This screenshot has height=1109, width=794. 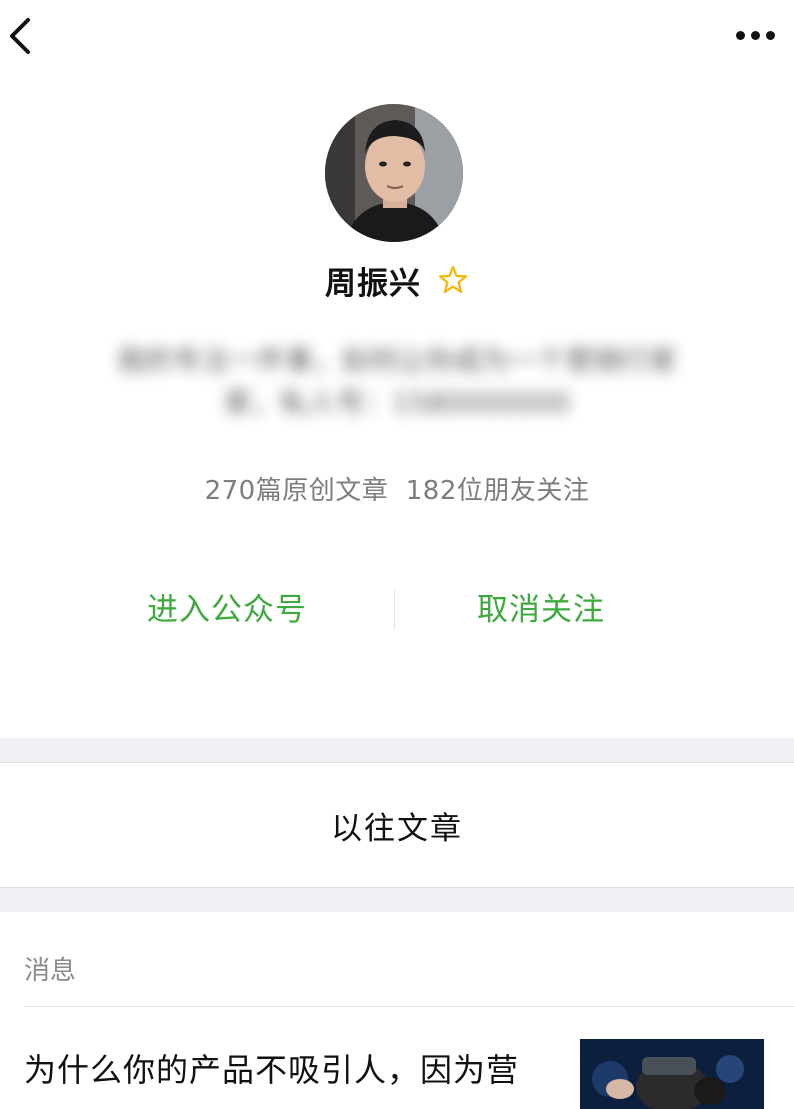 What do you see at coordinates (672, 1074) in the screenshot?
I see `article-thumbnail` at bounding box center [672, 1074].